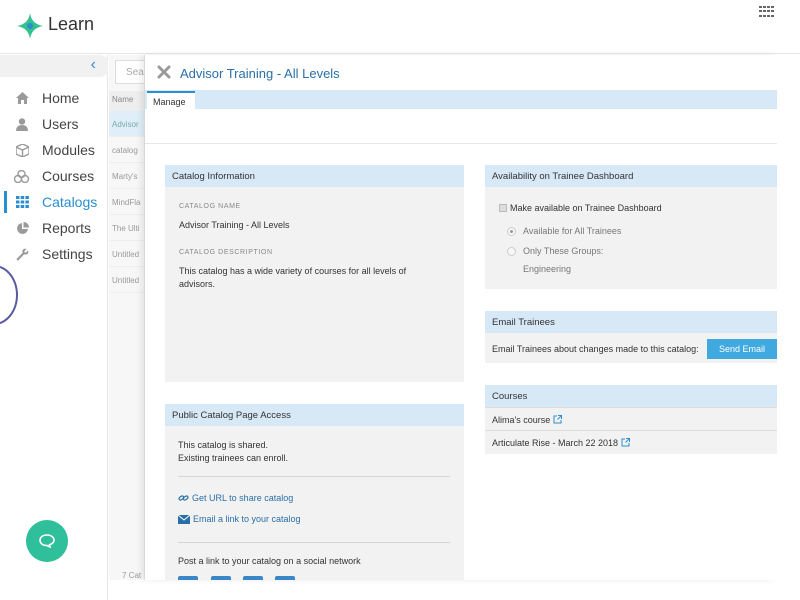  Describe the element at coordinates (126, 228) in the screenshot. I see `list-item: The Ulti` at that location.